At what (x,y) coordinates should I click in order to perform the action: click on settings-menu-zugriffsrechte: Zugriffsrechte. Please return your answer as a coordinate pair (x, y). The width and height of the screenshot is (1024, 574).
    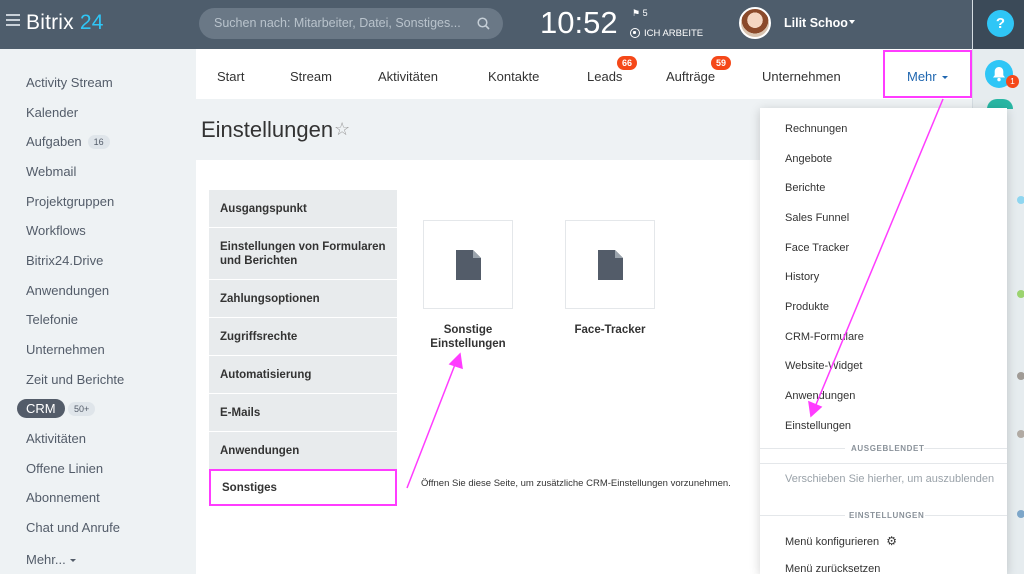
    Looking at the image, I should click on (303, 337).